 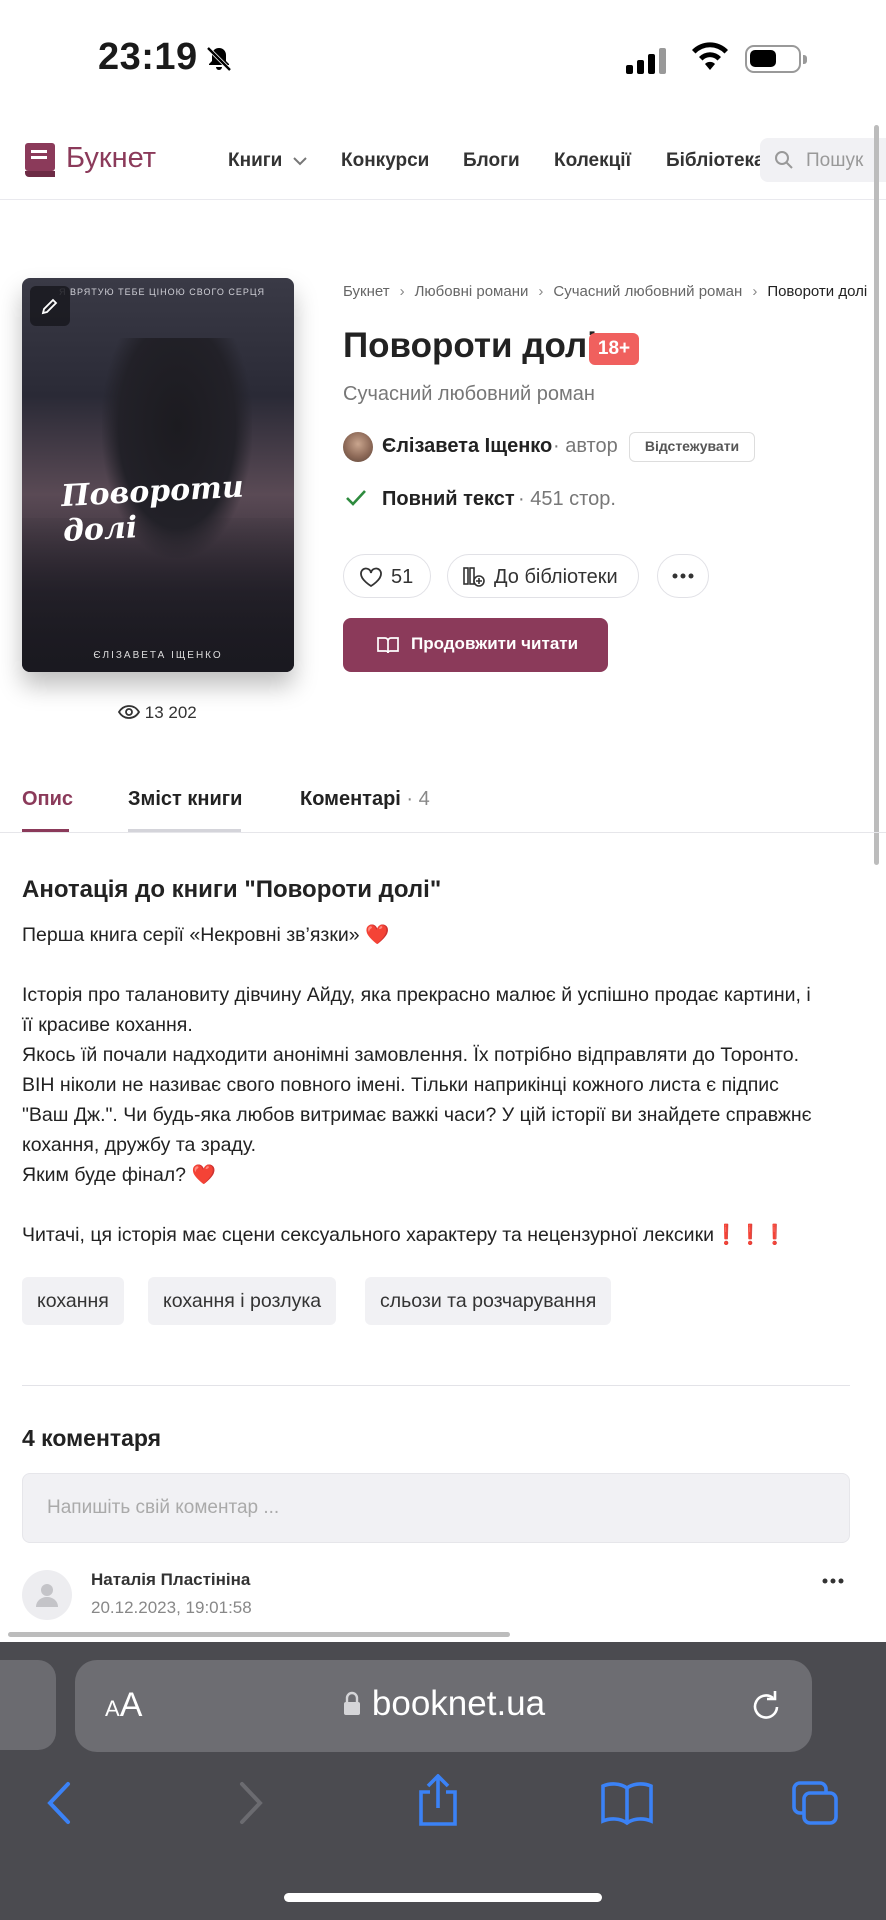 I want to click on nav-blogs: Блоги, so click(x=491, y=161).